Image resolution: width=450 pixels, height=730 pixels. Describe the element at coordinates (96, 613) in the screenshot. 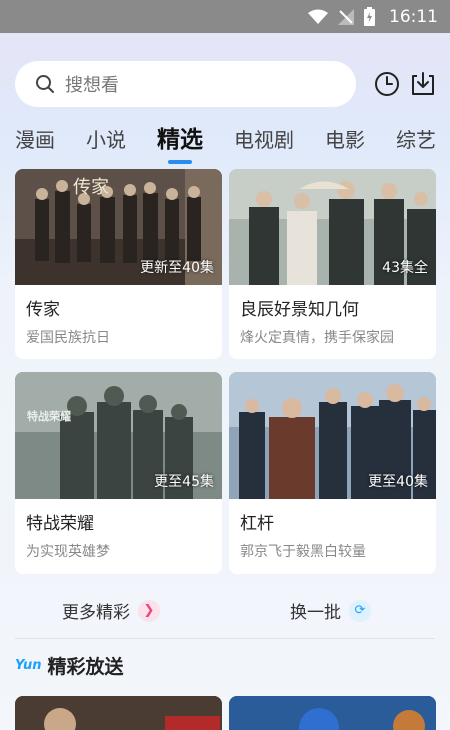

I see `more-label: 更多精彩` at that location.